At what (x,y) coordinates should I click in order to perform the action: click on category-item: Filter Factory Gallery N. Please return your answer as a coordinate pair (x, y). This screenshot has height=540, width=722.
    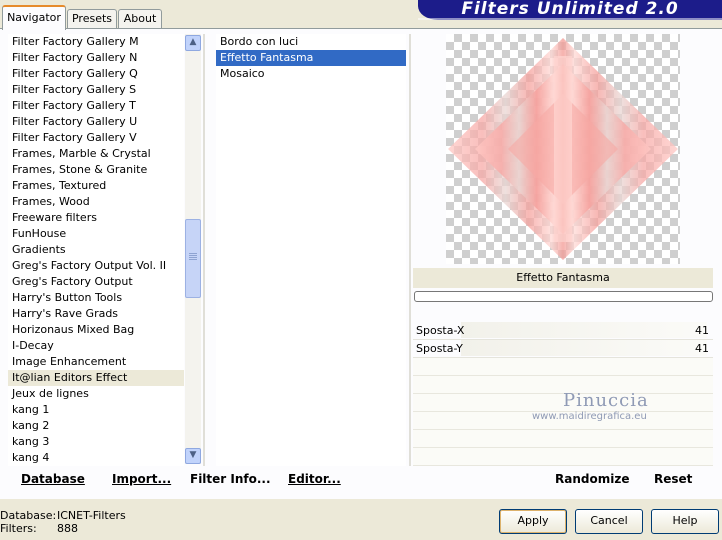
    Looking at the image, I should click on (96, 58).